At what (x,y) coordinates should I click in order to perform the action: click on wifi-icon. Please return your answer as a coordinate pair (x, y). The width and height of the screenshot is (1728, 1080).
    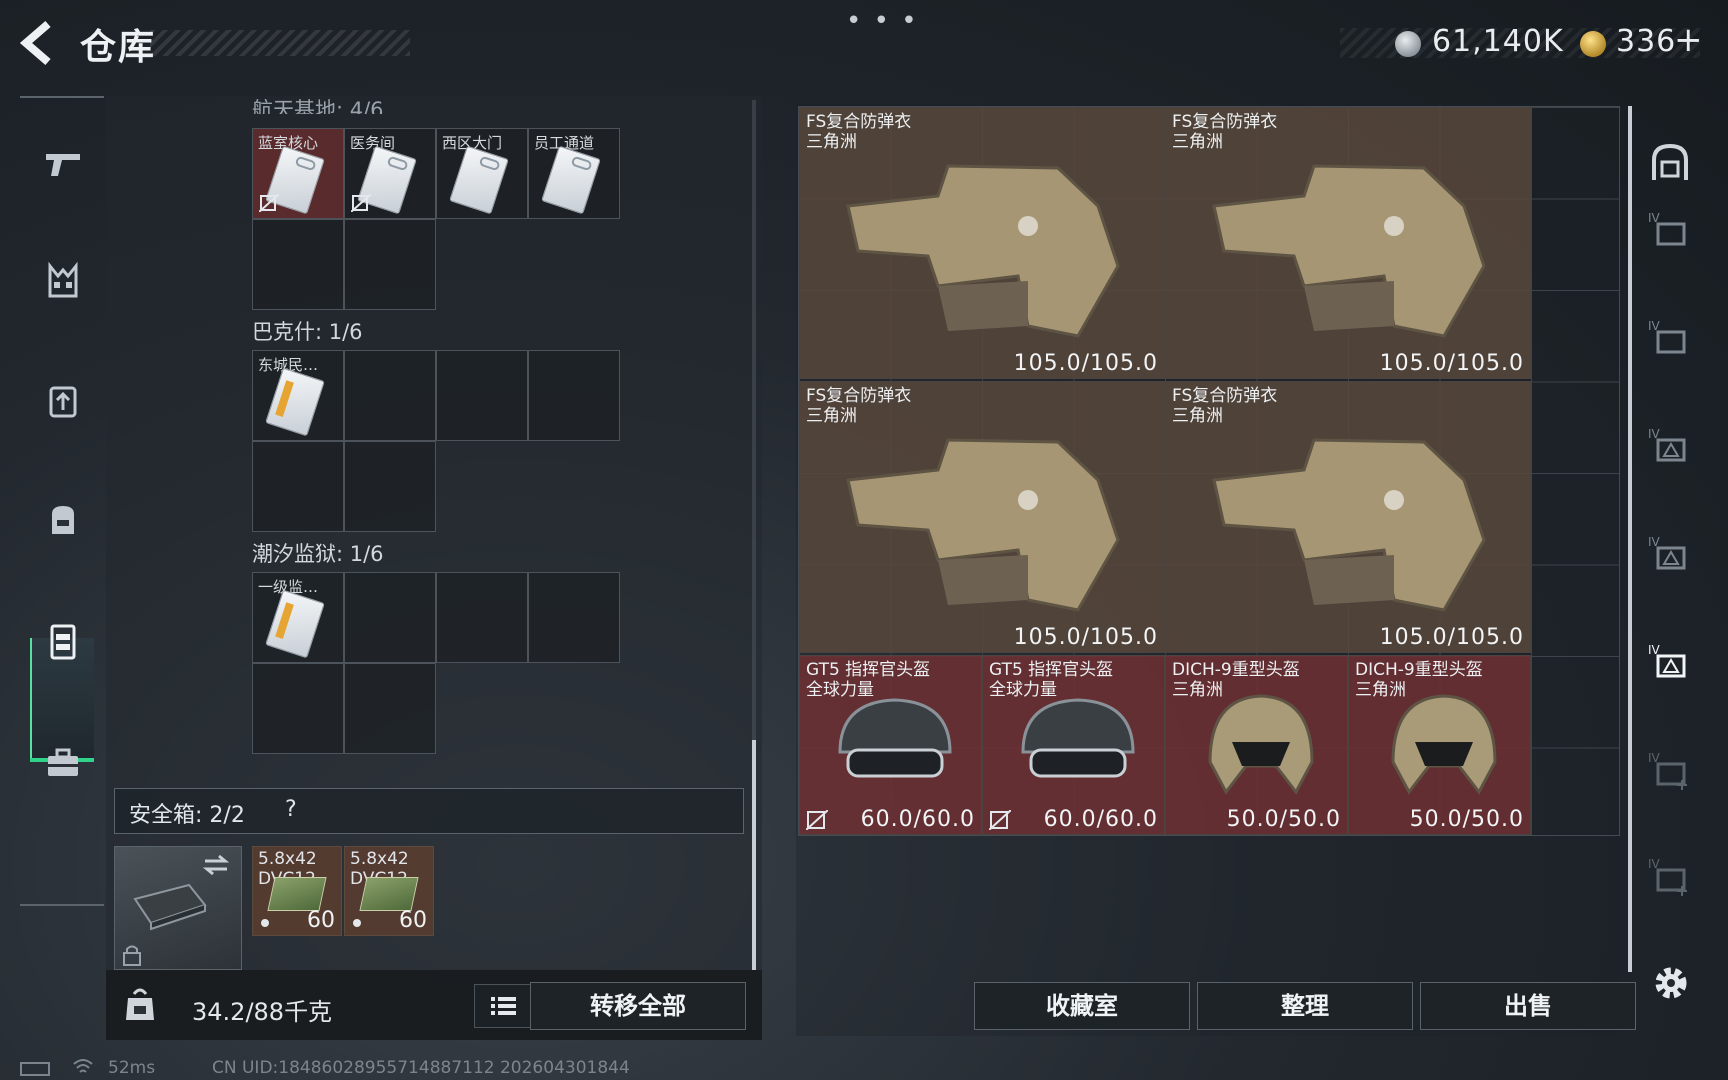
    Looking at the image, I should click on (83, 1066).